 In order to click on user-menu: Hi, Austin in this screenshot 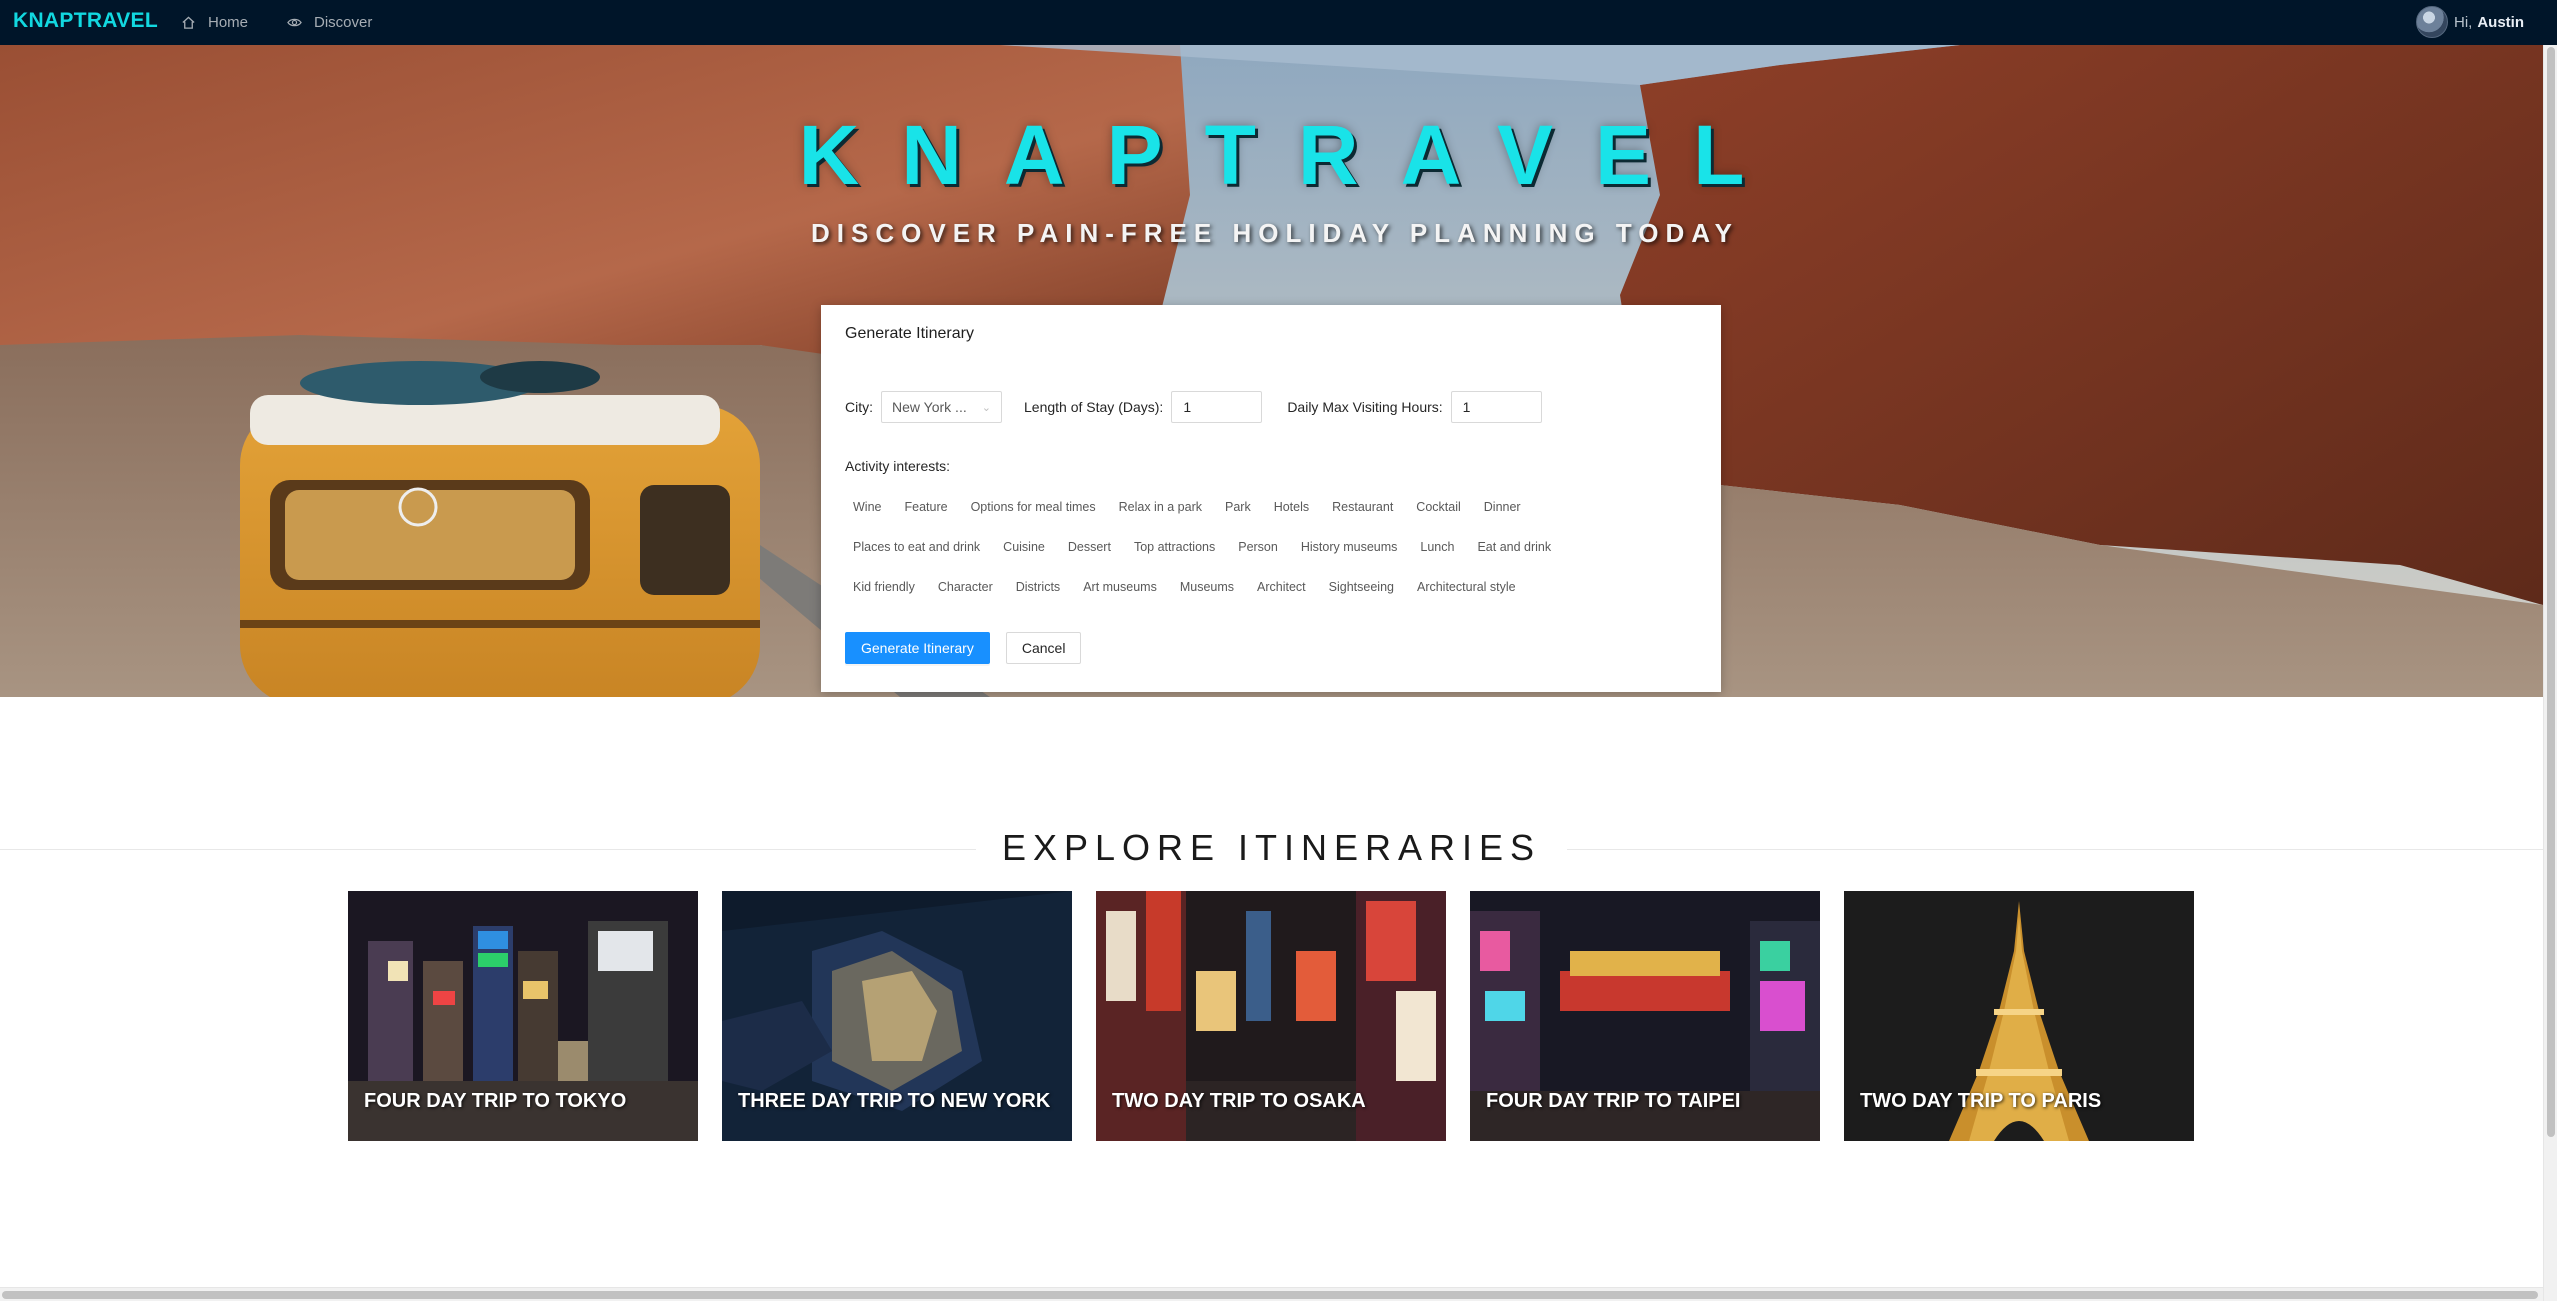, I will do `click(2469, 22)`.